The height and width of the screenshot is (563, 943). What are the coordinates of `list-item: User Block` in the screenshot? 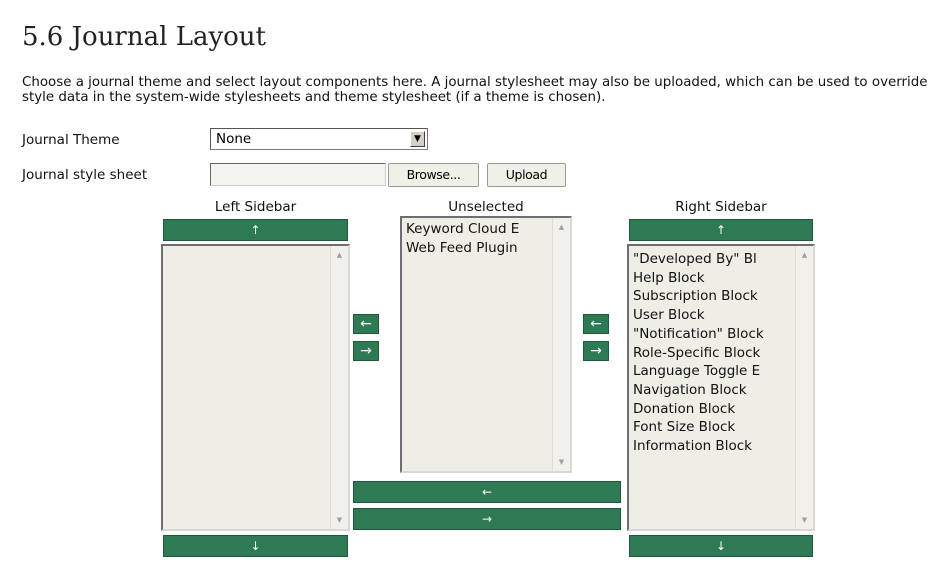 It's located at (698, 315).